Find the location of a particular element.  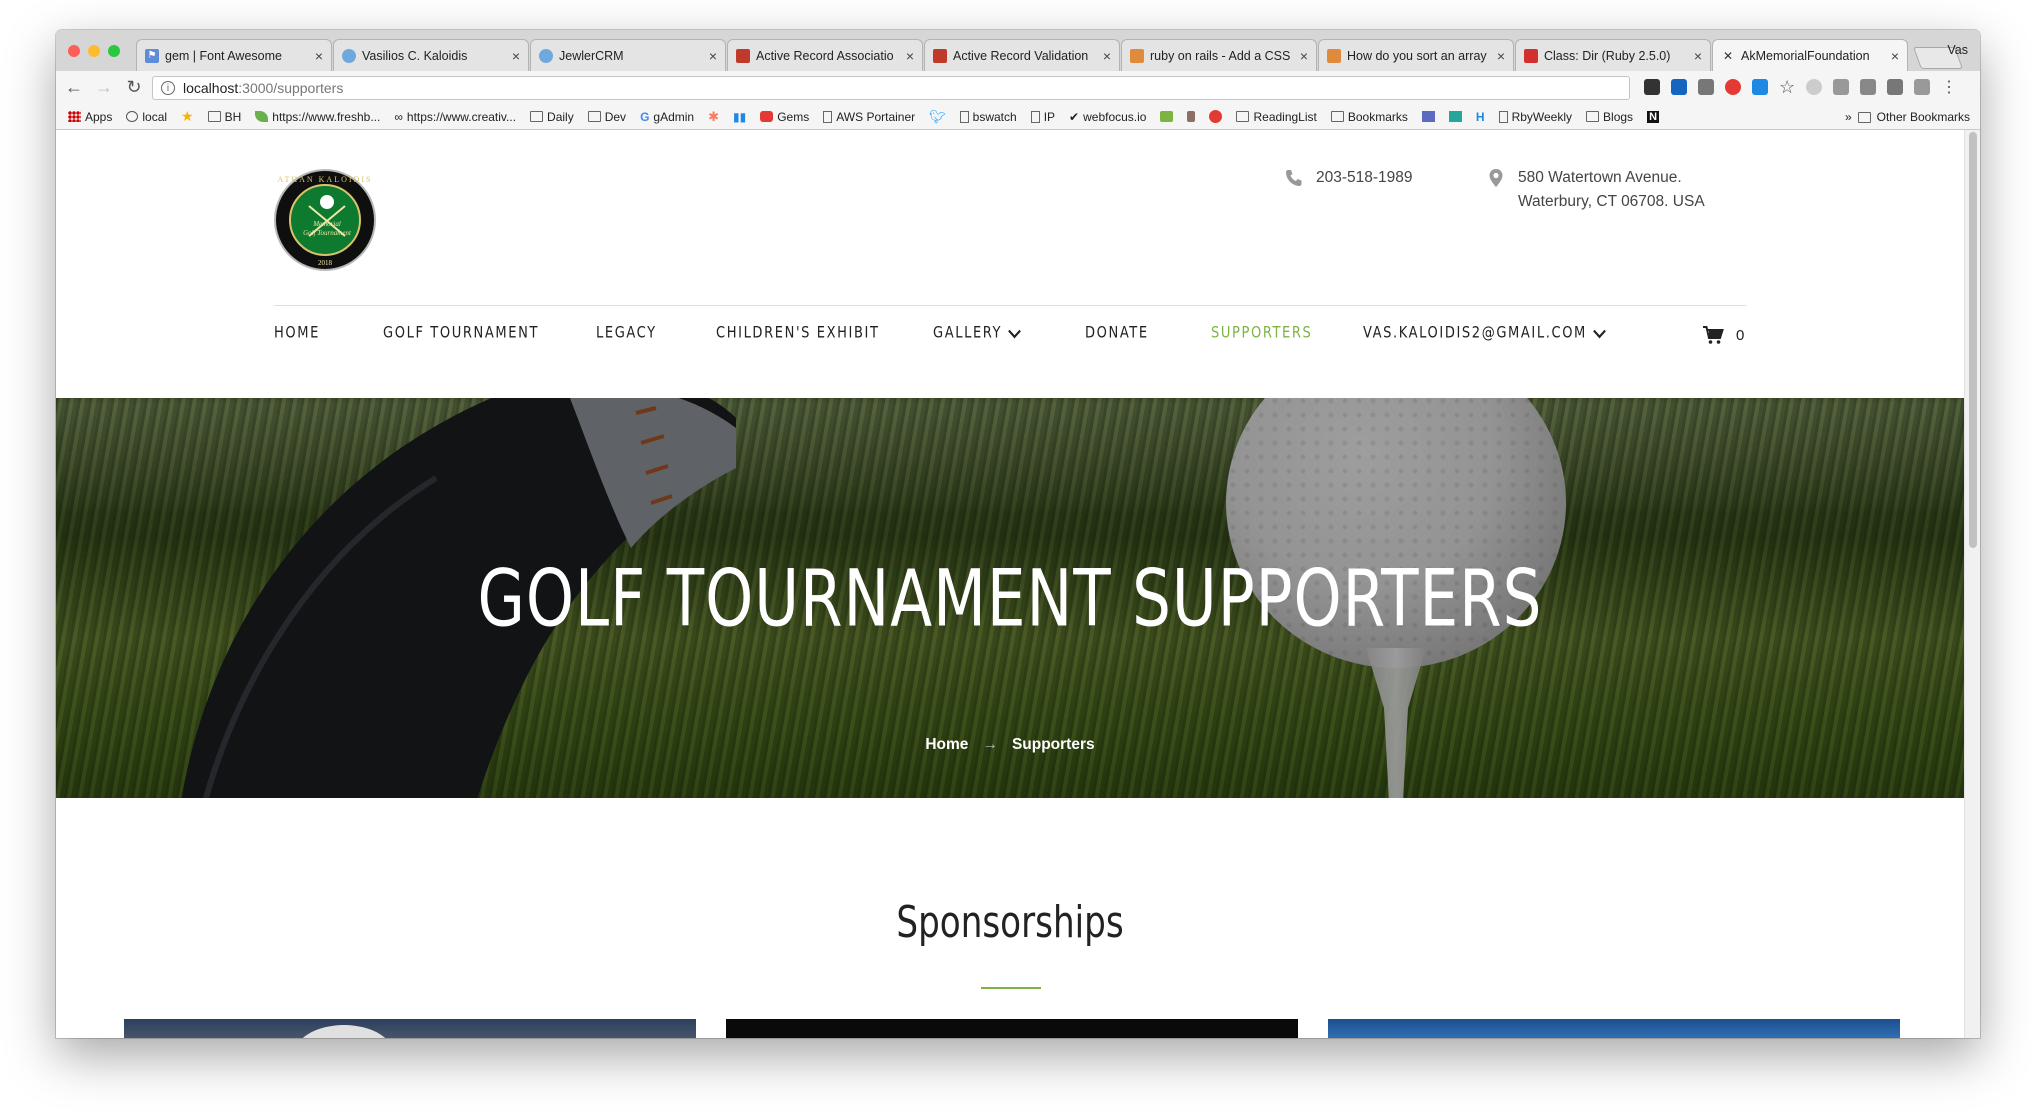

other-bookmarks: Other Bookmarks is located at coordinates (1923, 117).